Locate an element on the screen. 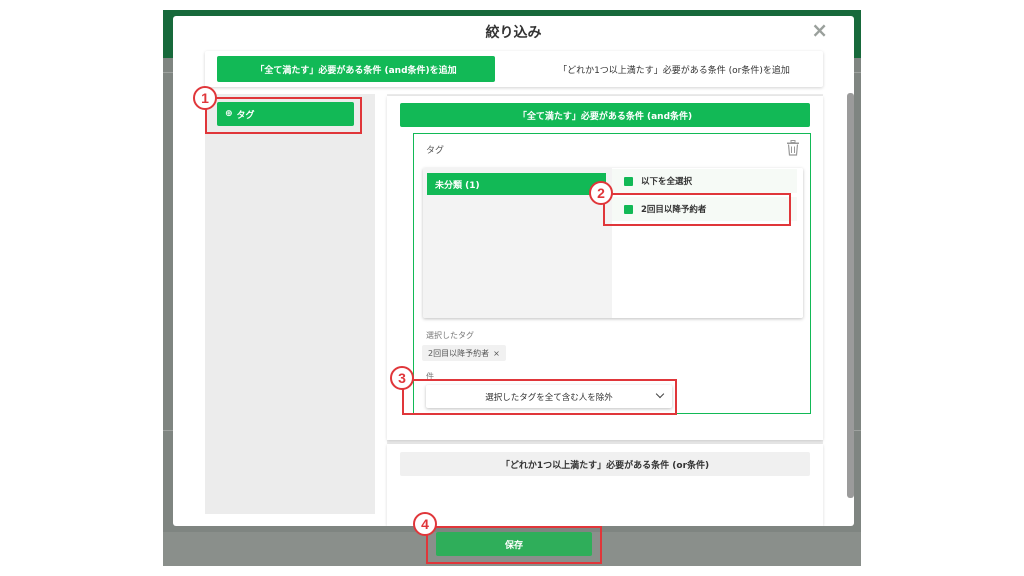 This screenshot has width=1024, height=576. modal-title: 絞り込み is located at coordinates (513, 33).